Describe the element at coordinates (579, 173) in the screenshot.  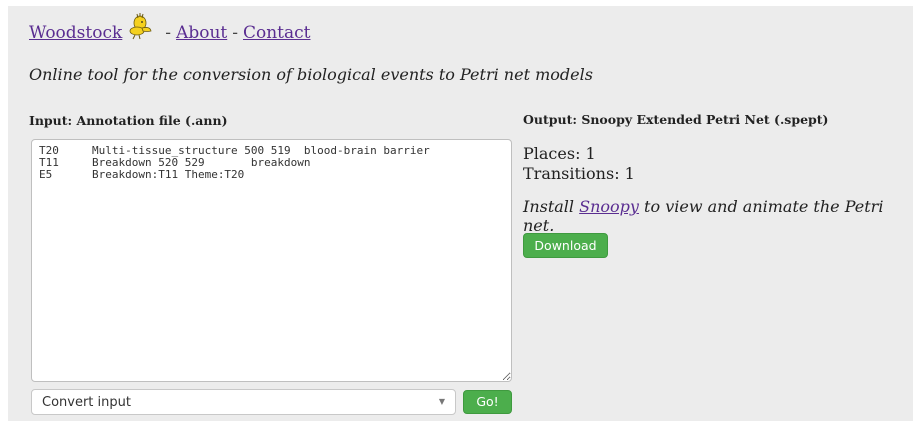
I see `transitions-count: Transitions: 1` at that location.